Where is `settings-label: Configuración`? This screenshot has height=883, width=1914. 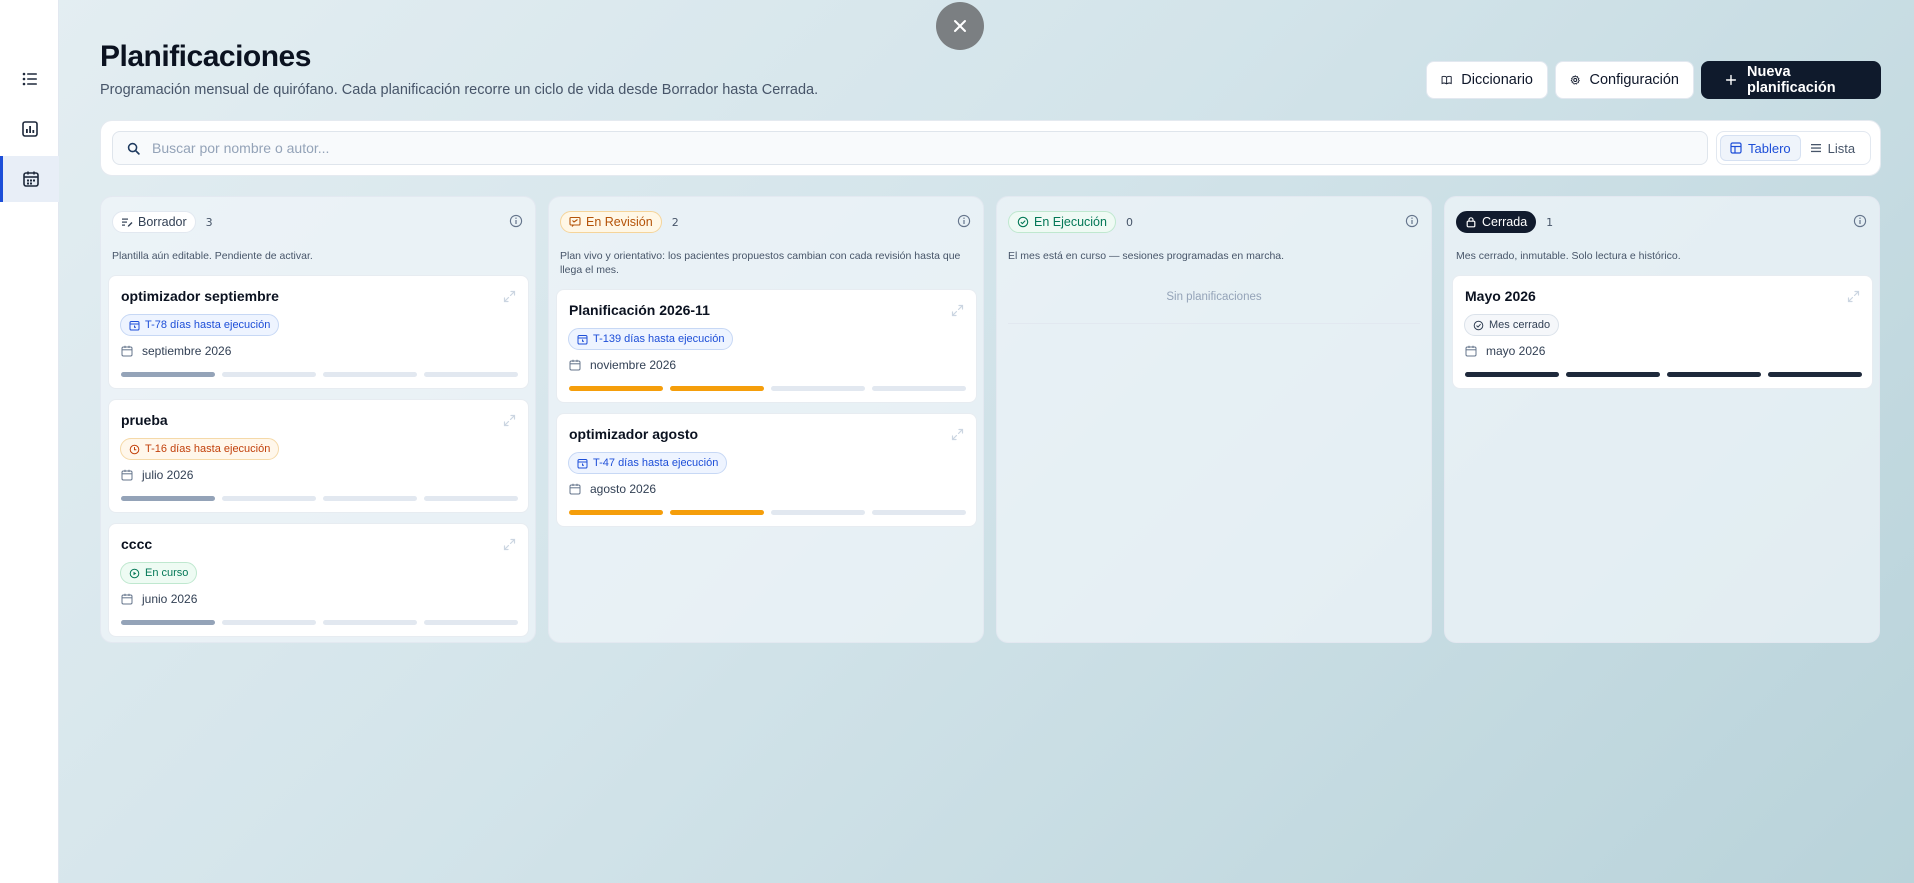 settings-label: Configuración is located at coordinates (1634, 80).